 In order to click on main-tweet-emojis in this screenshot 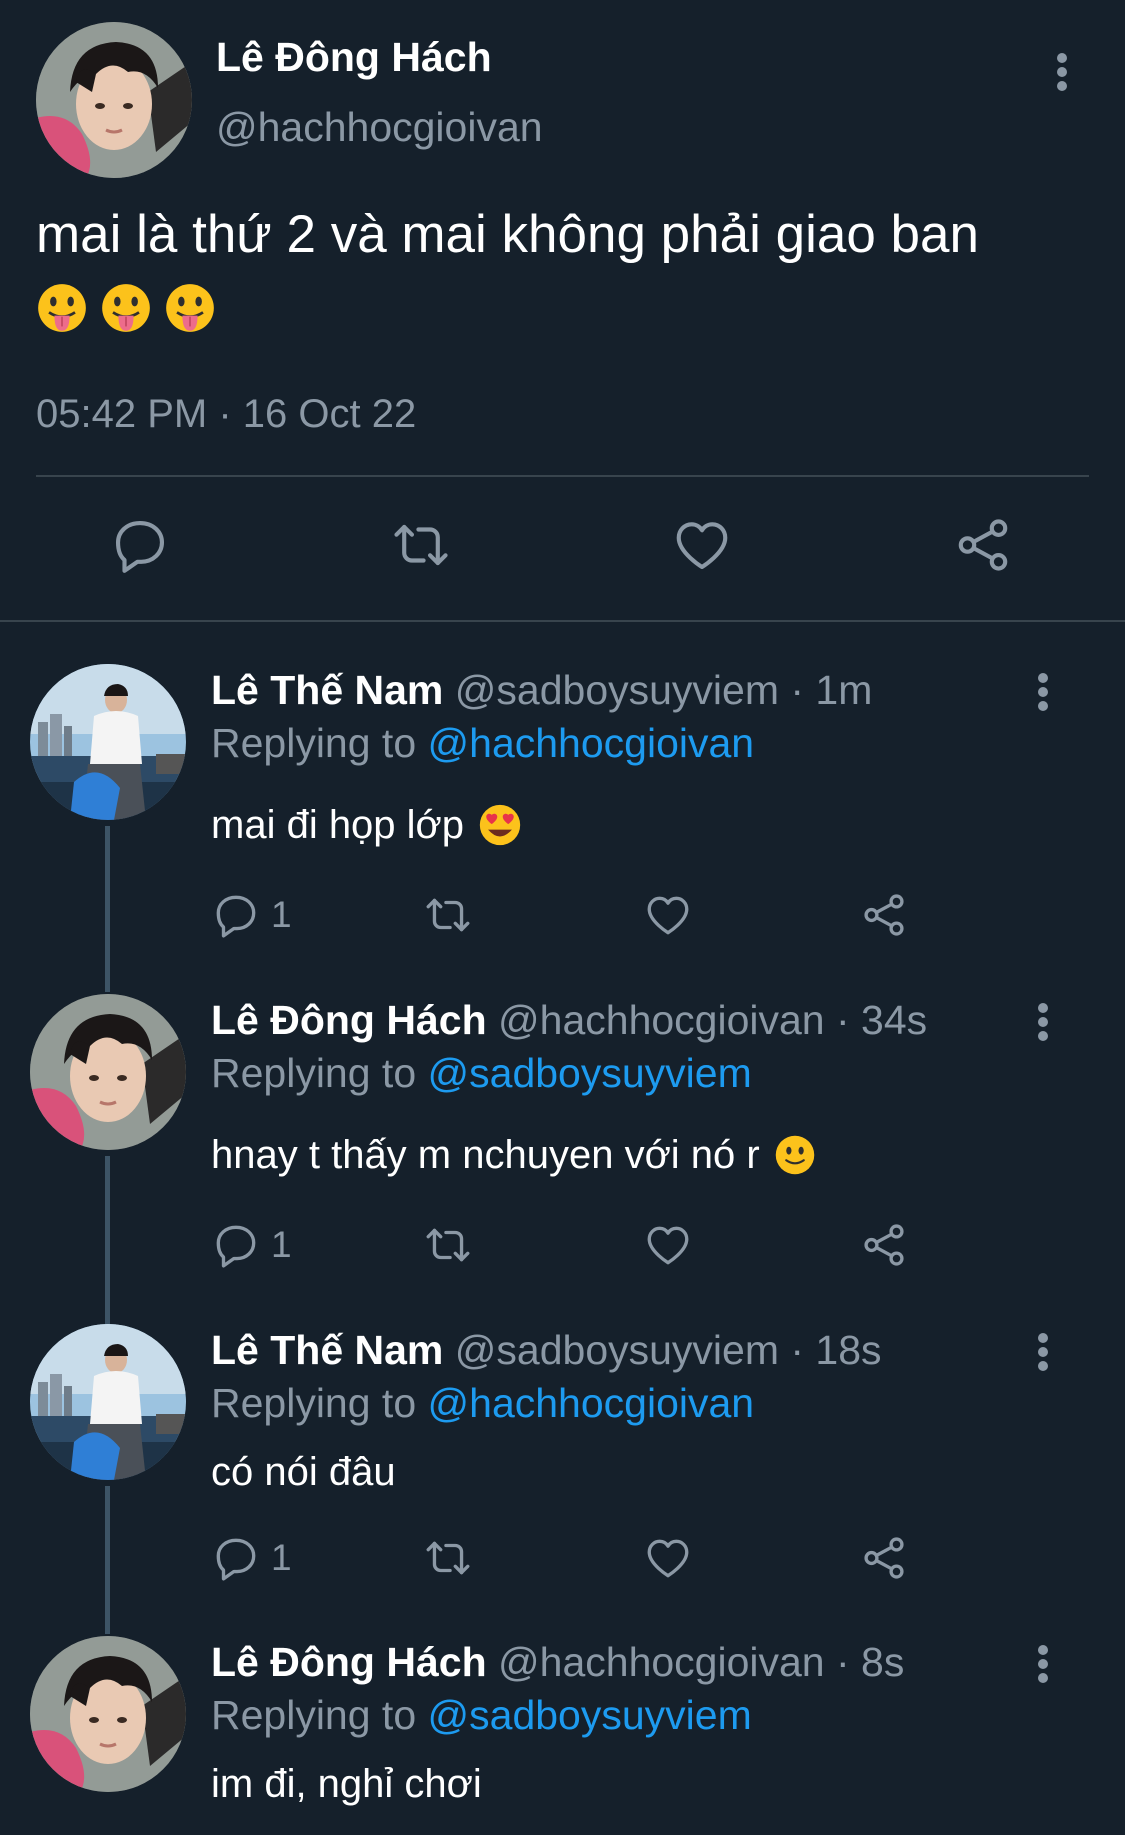, I will do `click(126, 308)`.